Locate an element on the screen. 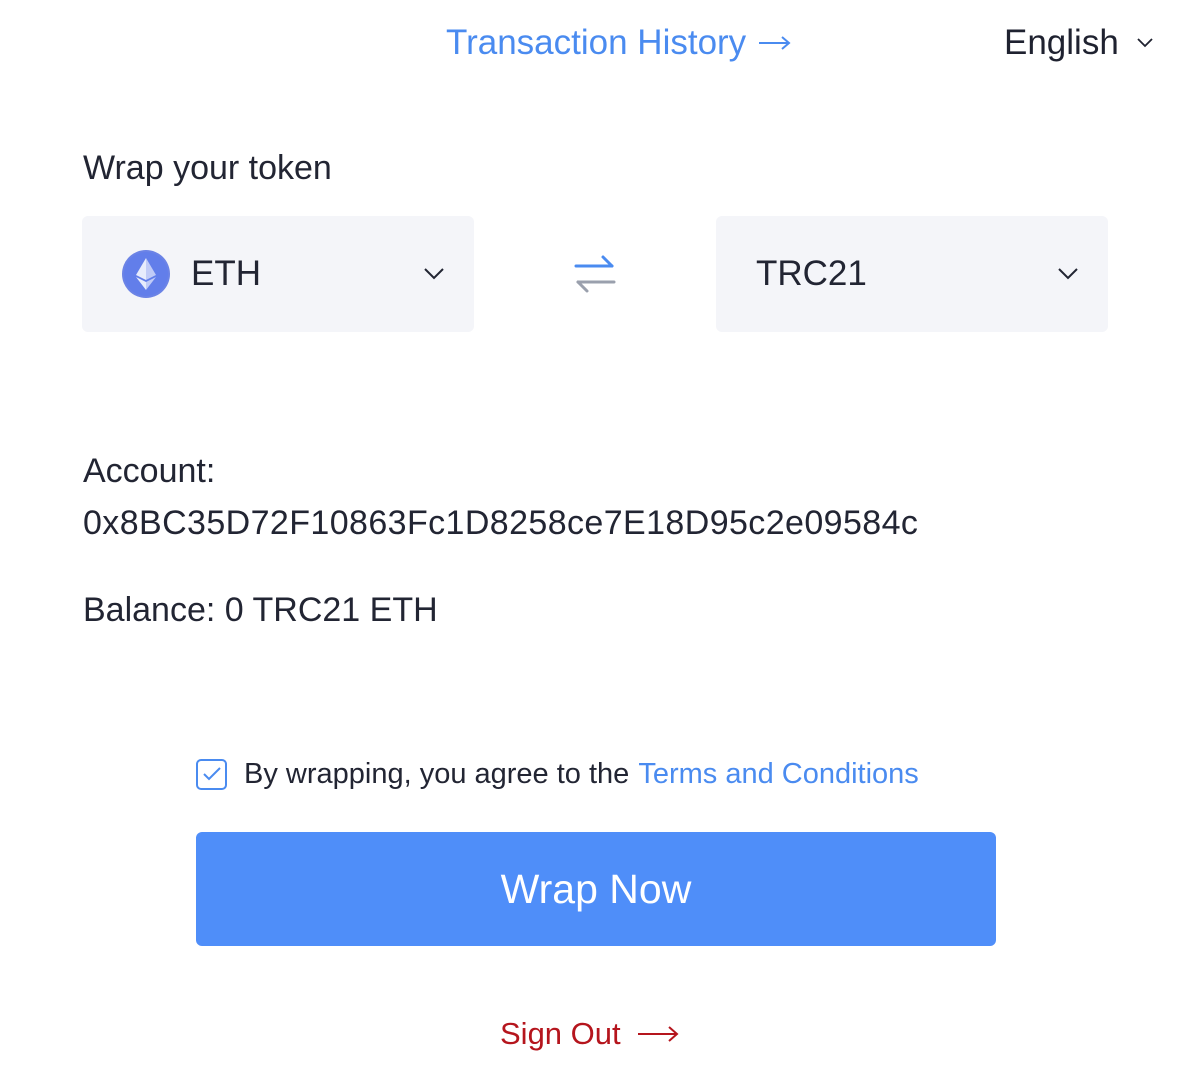  agree-checkbox is located at coordinates (211, 774).